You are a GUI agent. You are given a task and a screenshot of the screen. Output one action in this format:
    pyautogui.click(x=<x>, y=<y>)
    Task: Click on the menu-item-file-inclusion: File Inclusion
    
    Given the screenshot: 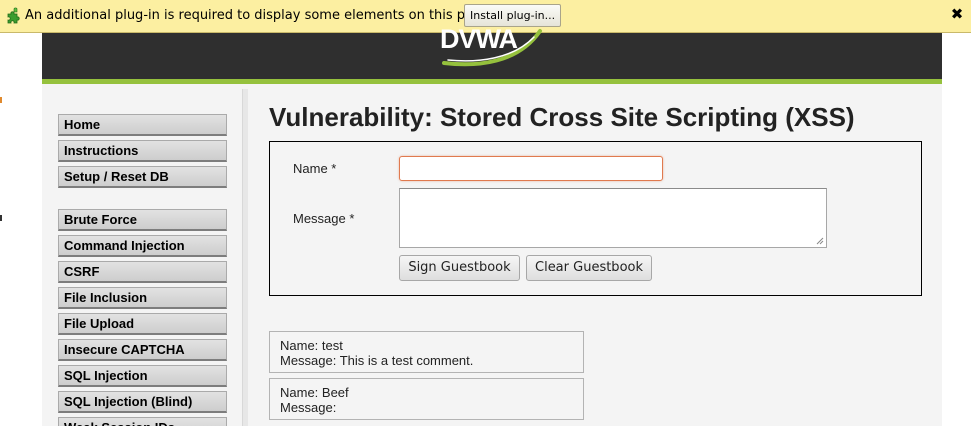 What is the action you would take?
    pyautogui.click(x=142, y=298)
    